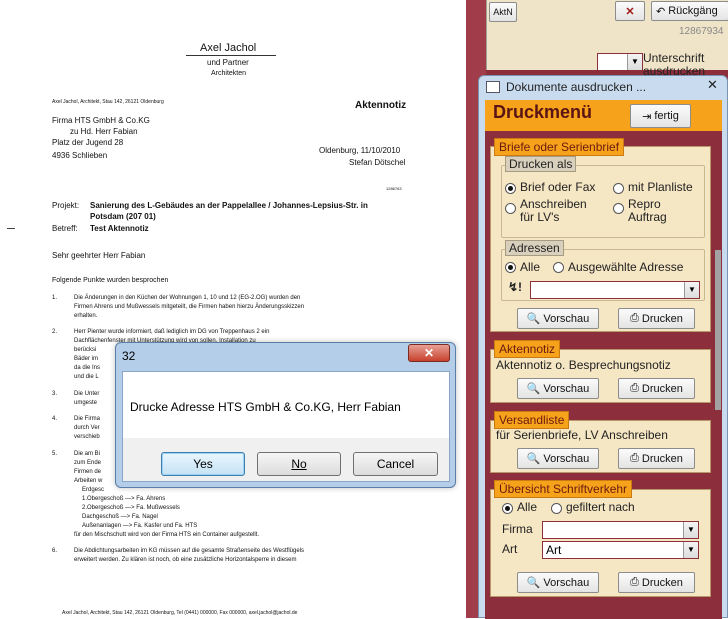 Image resolution: width=728 pixels, height=619 pixels. Describe the element at coordinates (620, 530) in the screenshot. I see `firma-combo: ▼` at that location.